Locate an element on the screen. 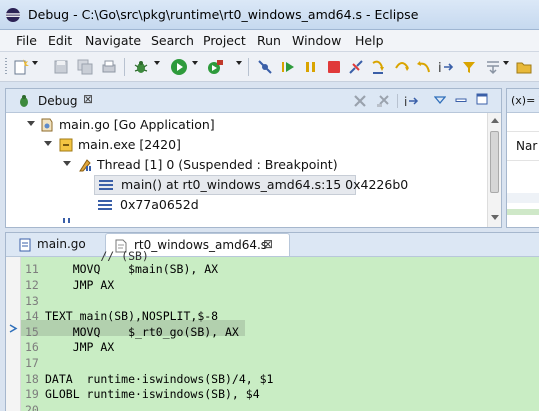 The image size is (539, 411). skip-breakpoints-icon is located at coordinates (265, 67).